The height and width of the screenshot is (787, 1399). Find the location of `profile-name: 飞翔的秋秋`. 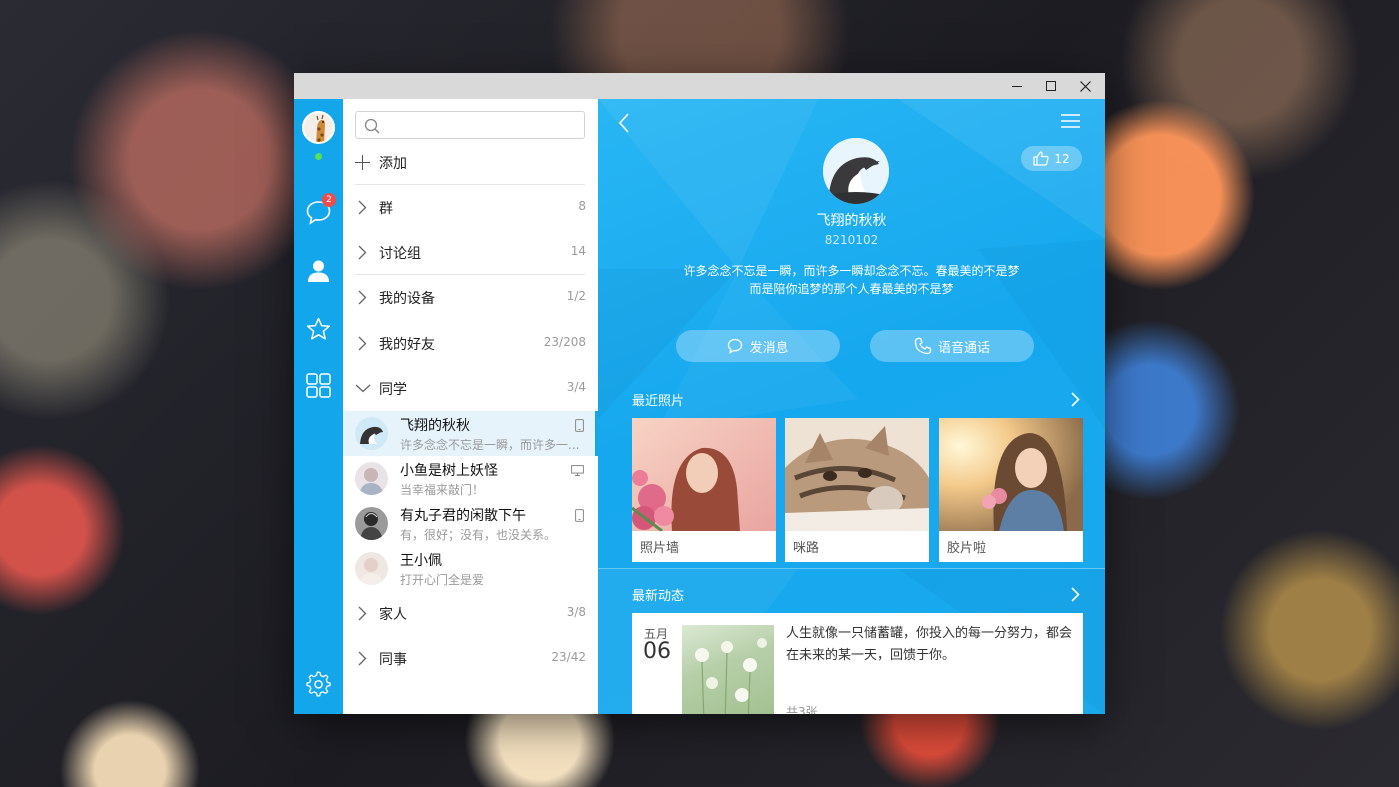

profile-name: 飞翔的秋秋 is located at coordinates (851, 221).